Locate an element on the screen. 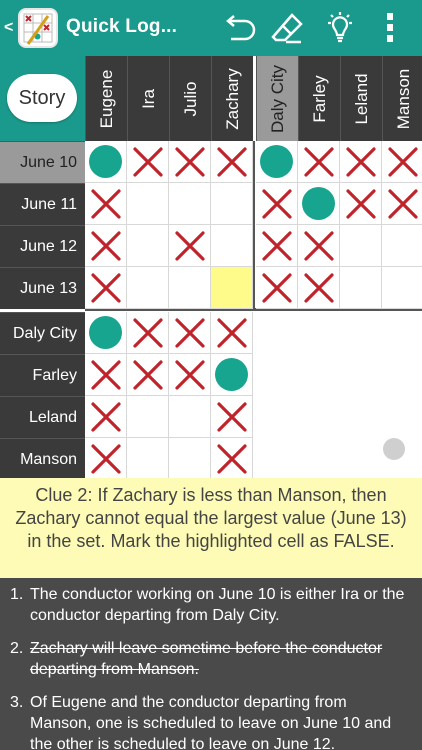 Image resolution: width=422 pixels, height=750 pixels. row-header-manson: Manson is located at coordinates (42, 459).